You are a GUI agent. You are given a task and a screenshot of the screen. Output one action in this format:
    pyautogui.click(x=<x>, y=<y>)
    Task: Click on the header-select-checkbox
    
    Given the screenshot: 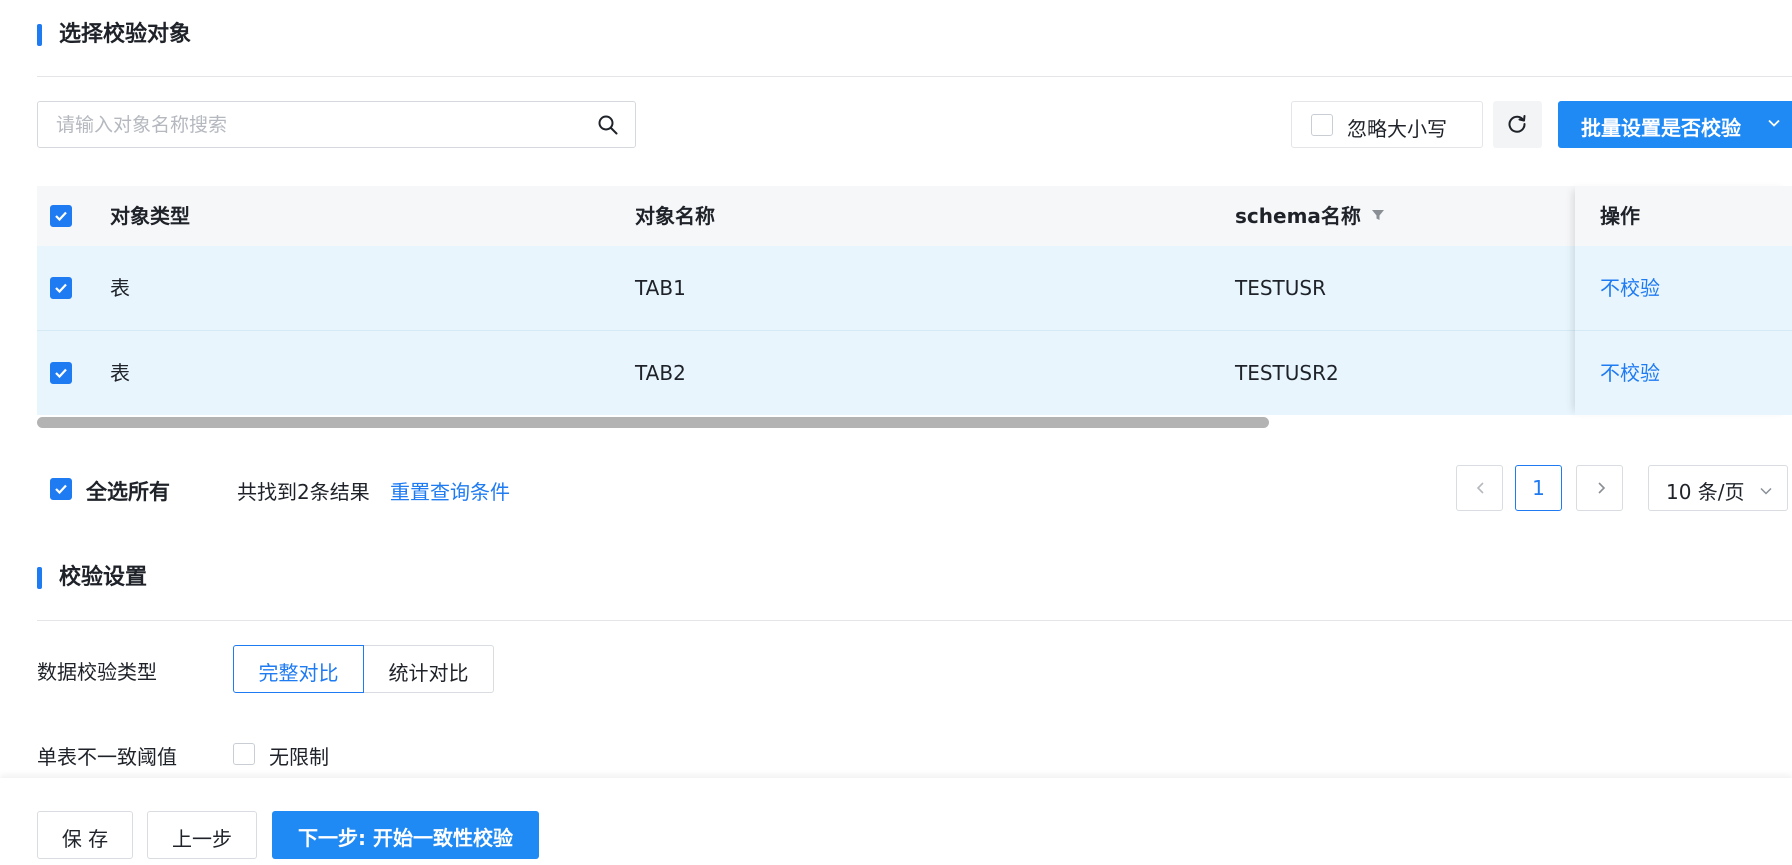 What is the action you would take?
    pyautogui.click(x=61, y=216)
    